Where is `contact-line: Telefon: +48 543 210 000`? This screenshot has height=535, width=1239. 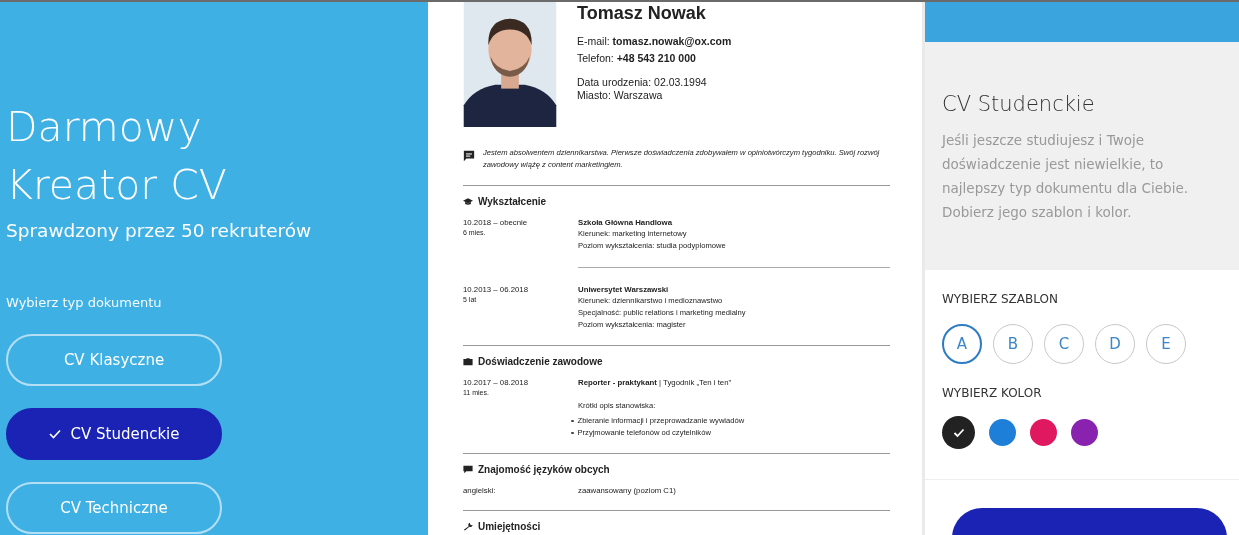
contact-line: Telefon: +48 543 210 000 is located at coordinates (637, 58).